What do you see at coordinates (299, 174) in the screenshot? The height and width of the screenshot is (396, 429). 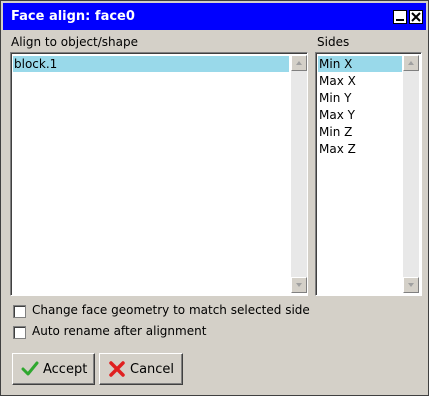 I see `objects-scrollbar` at bounding box center [299, 174].